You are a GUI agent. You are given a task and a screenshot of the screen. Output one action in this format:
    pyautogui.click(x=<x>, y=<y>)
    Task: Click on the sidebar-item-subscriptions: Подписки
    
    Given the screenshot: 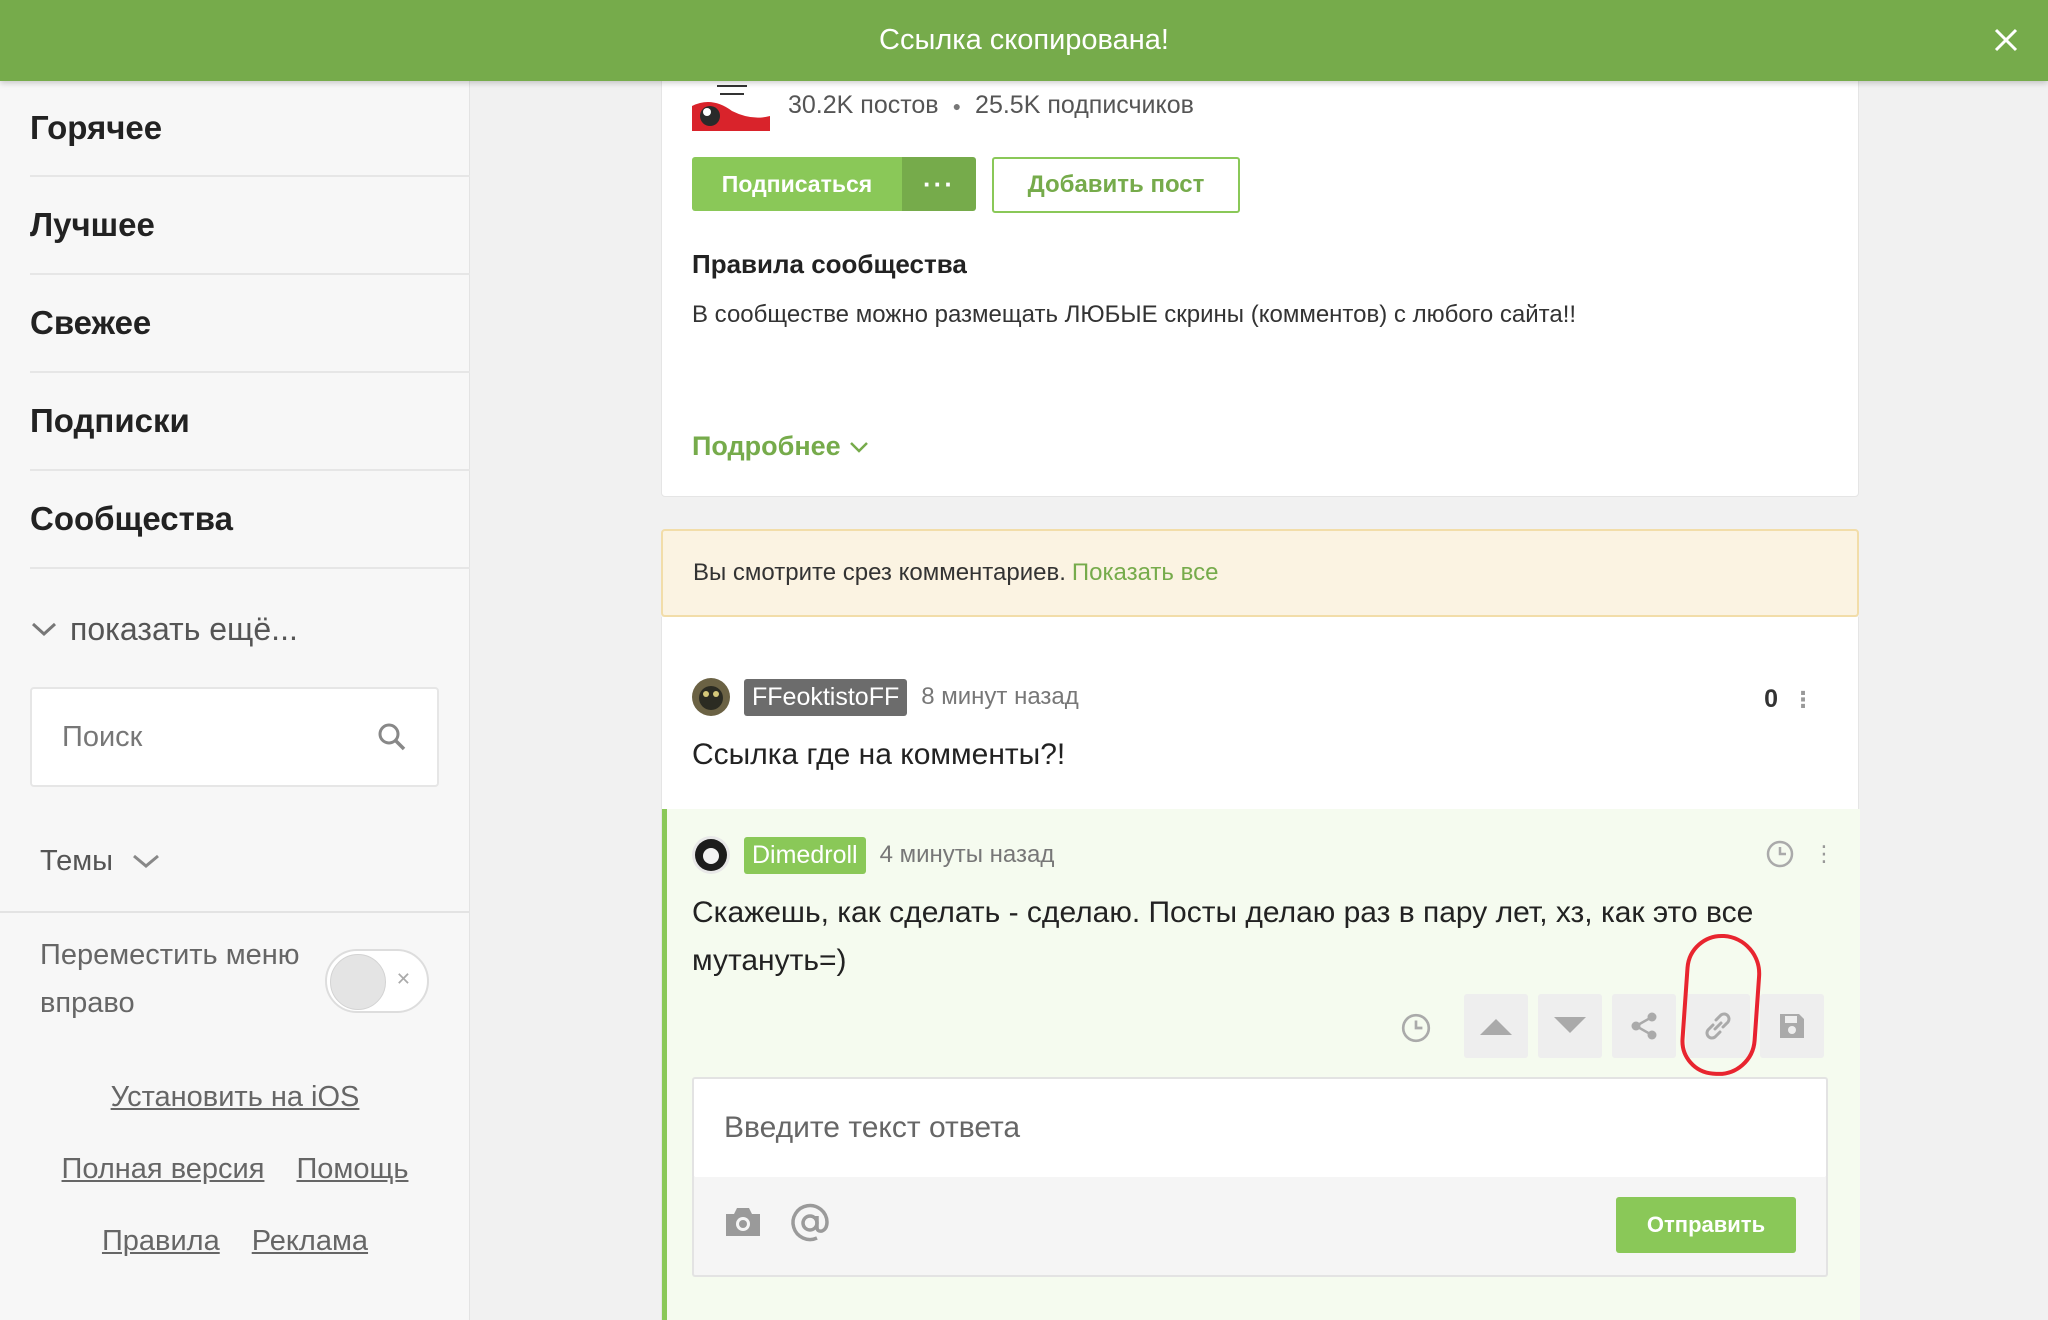 What is the action you would take?
    pyautogui.click(x=250, y=422)
    